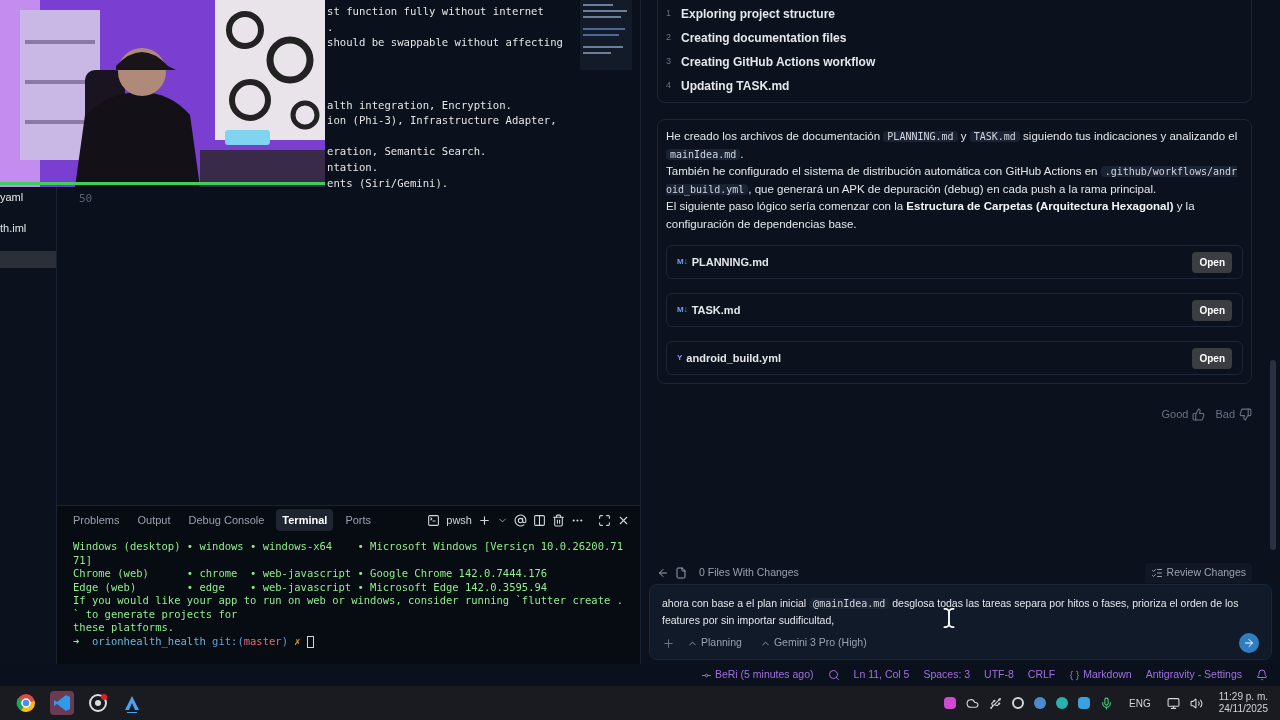 This screenshot has width=1280, height=720. I want to click on arrow-icon, so click(1249, 643).